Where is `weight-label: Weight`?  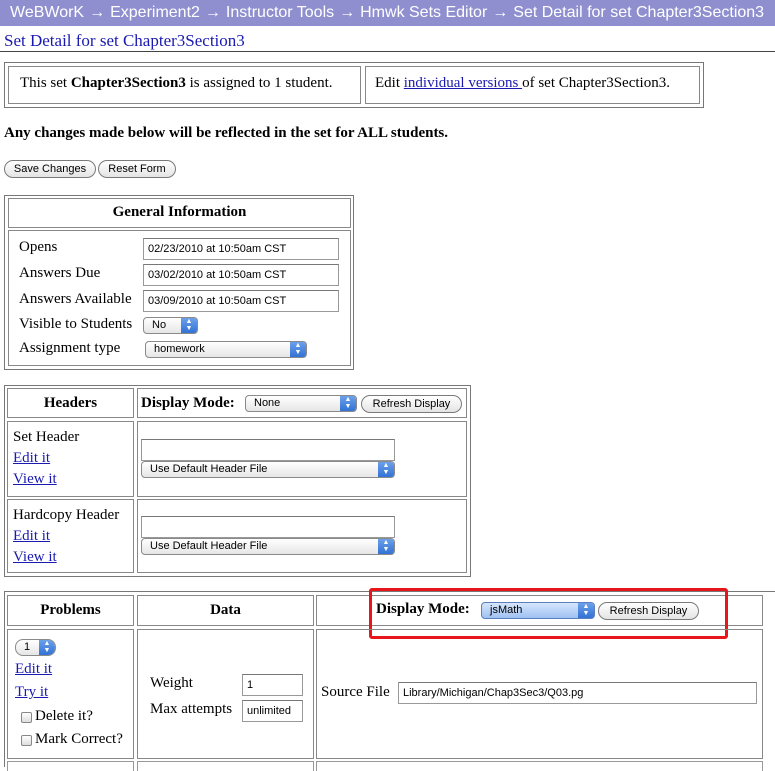 weight-label: Weight is located at coordinates (171, 683).